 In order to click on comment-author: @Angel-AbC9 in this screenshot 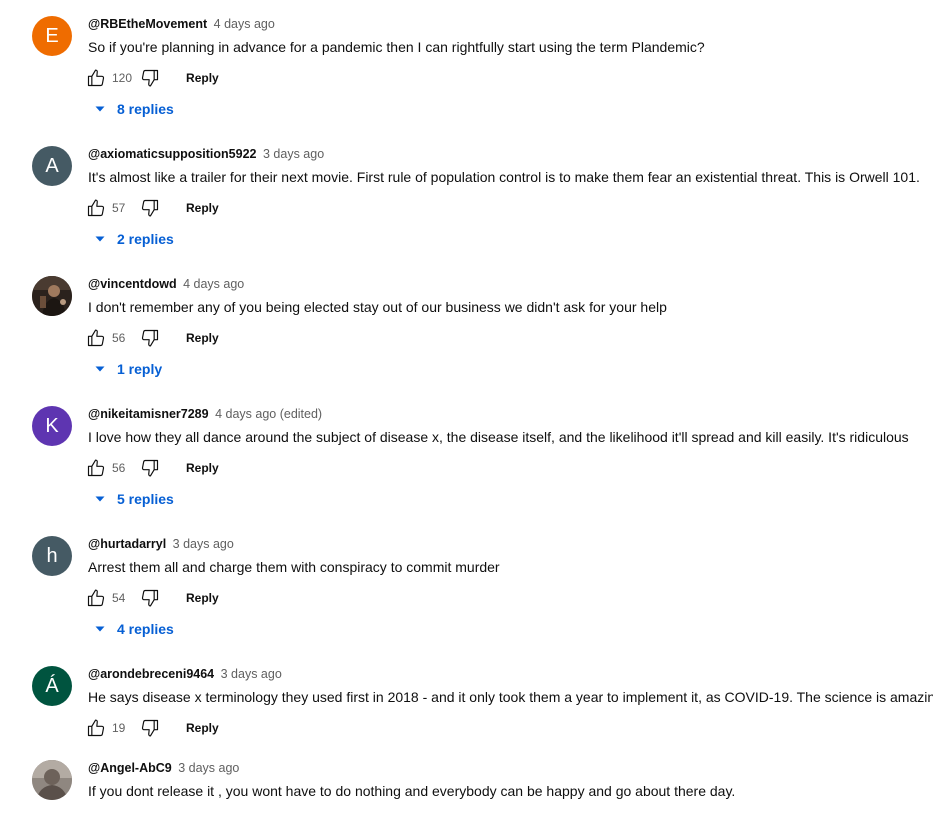, I will do `click(130, 768)`.